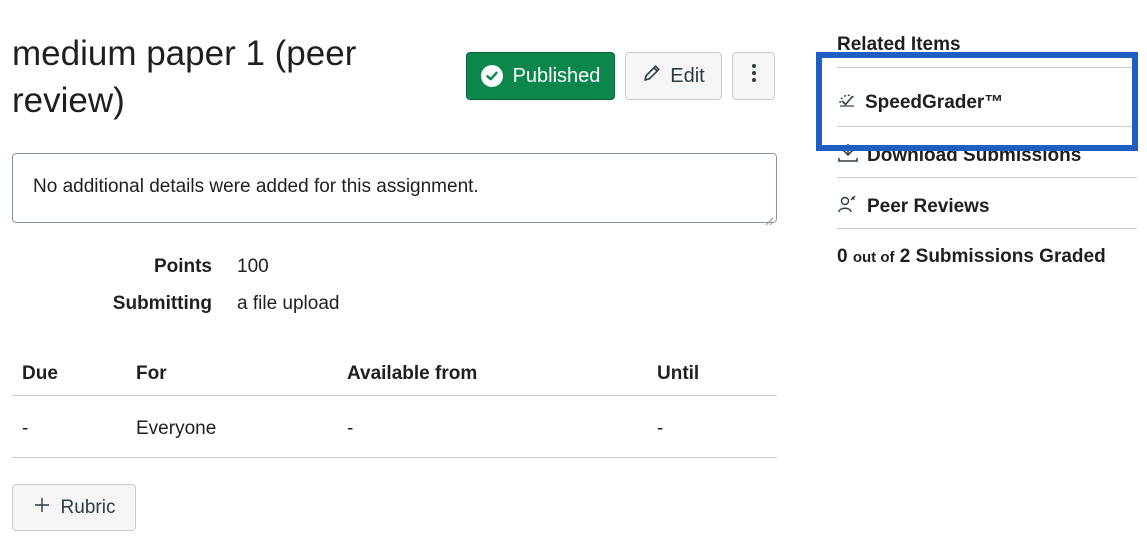  What do you see at coordinates (652, 76) in the screenshot?
I see `pencil-icon` at bounding box center [652, 76].